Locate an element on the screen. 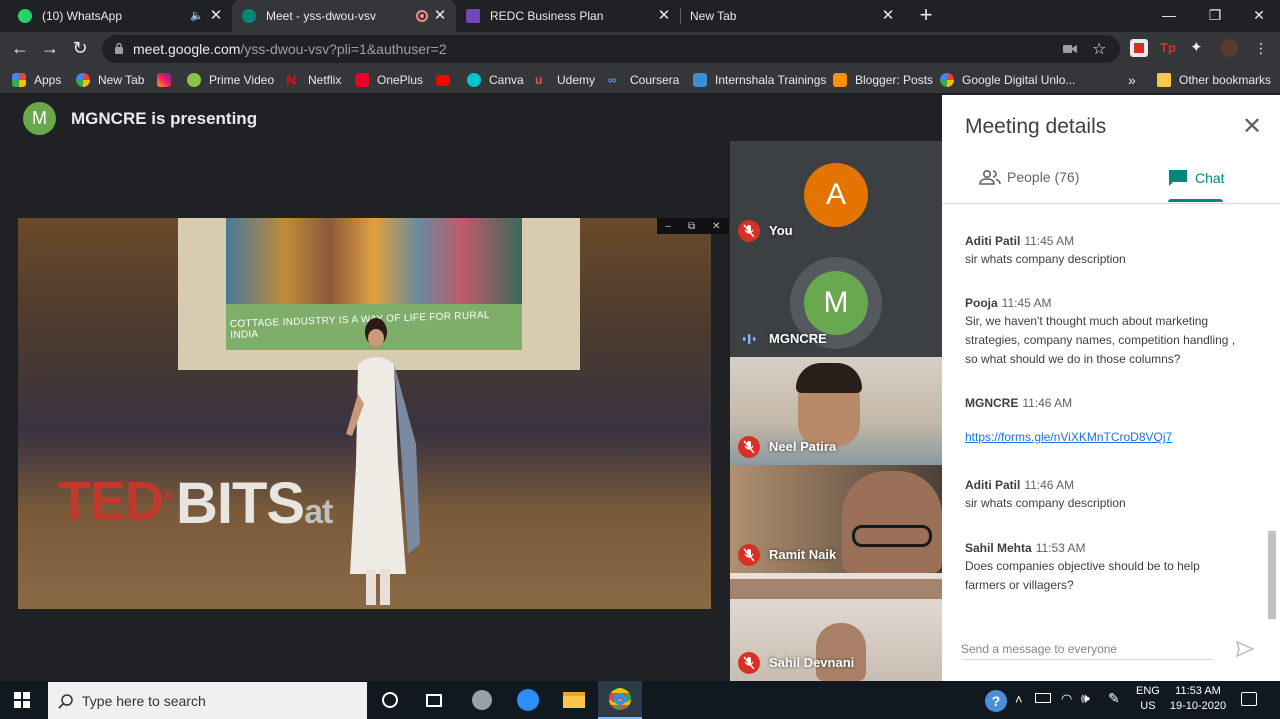 The width and height of the screenshot is (1280, 719). tab-title: (10) WhatsApp is located at coordinates (82, 16).